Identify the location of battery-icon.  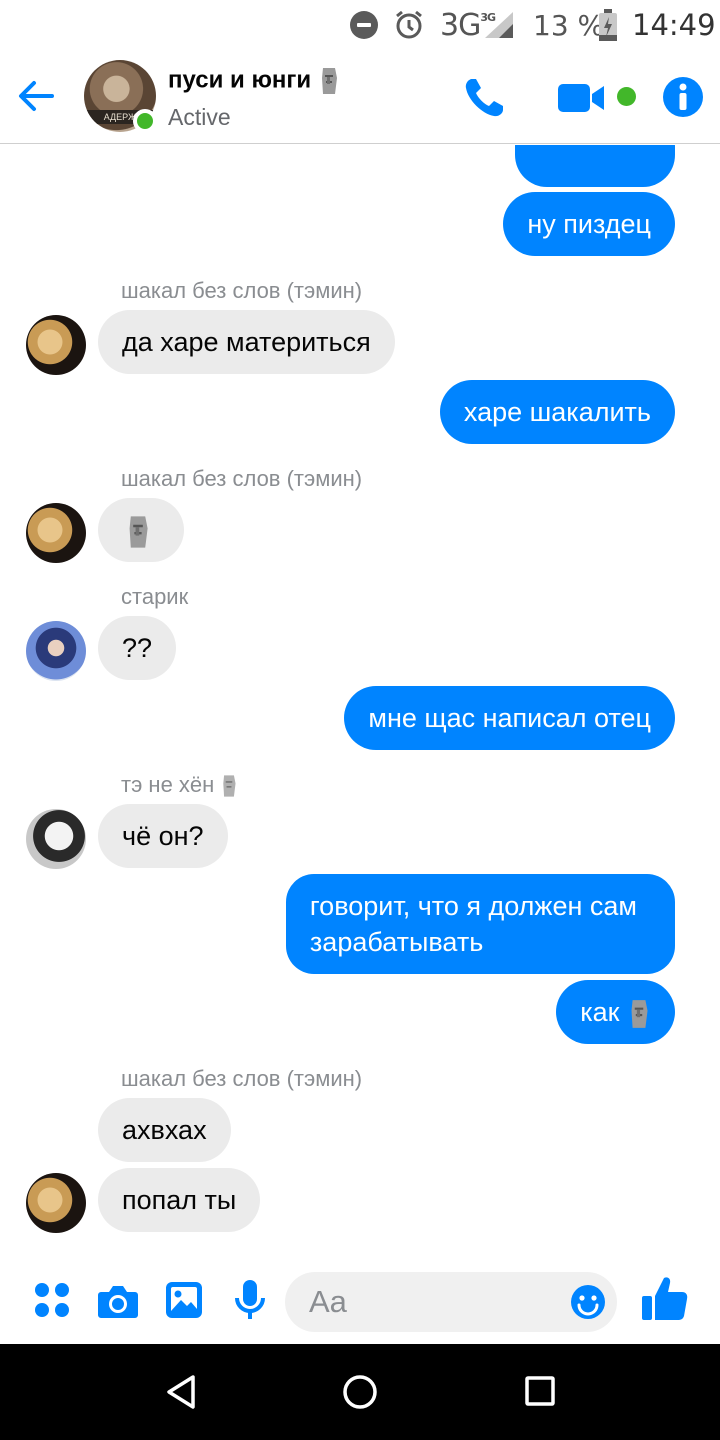
(608, 25).